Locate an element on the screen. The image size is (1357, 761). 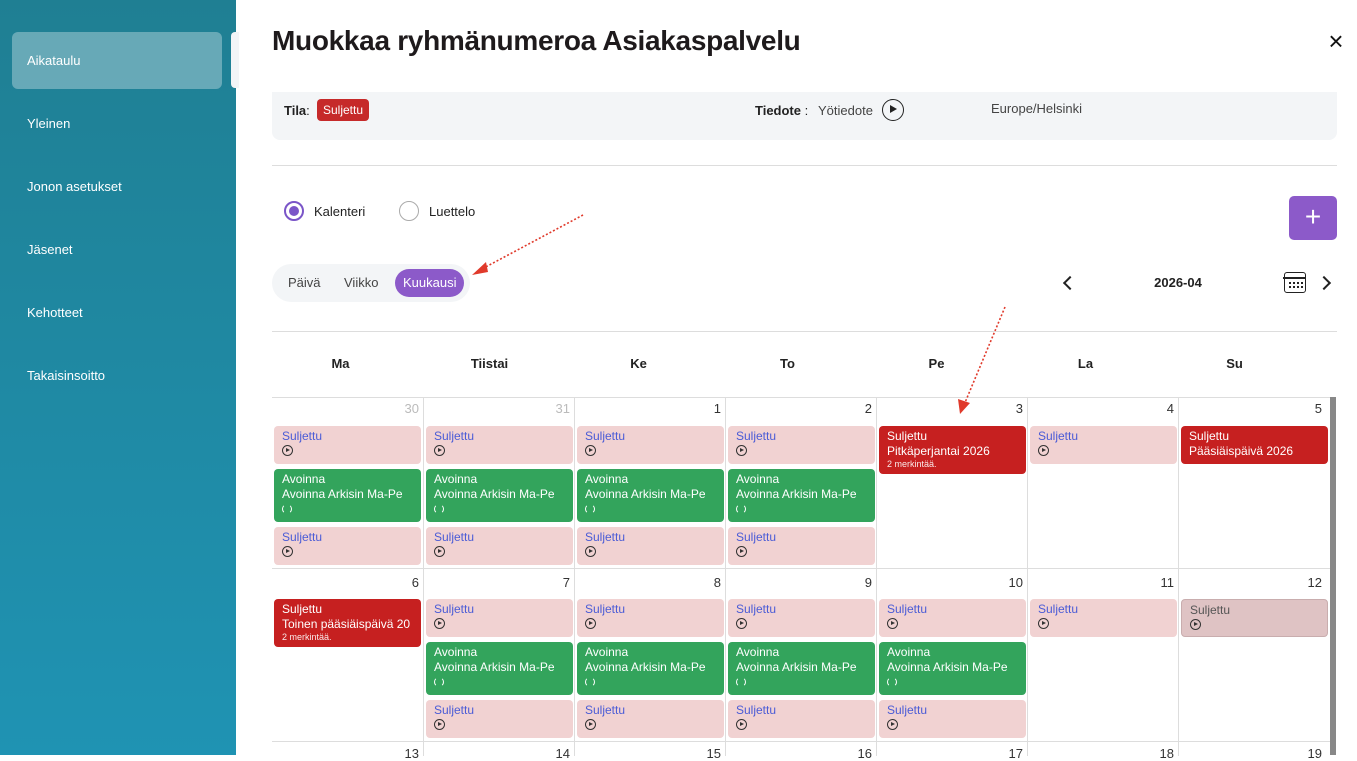
sidebar-item-kehotteet: Kehotteet is located at coordinates (117, 312).